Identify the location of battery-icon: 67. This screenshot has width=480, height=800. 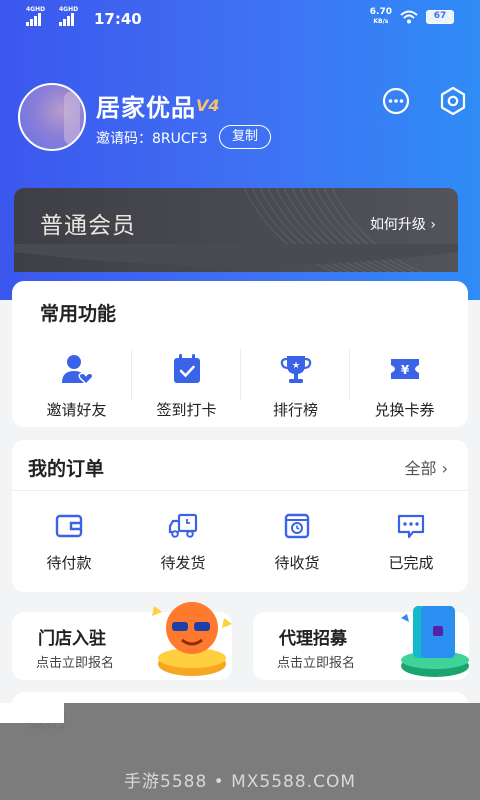
(440, 17).